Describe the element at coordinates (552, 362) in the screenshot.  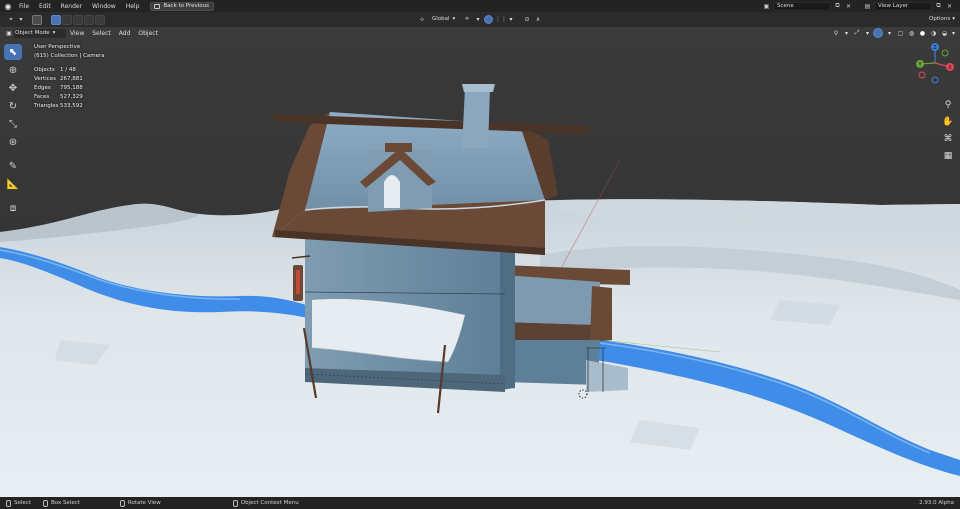
I see `annex-wall` at that location.